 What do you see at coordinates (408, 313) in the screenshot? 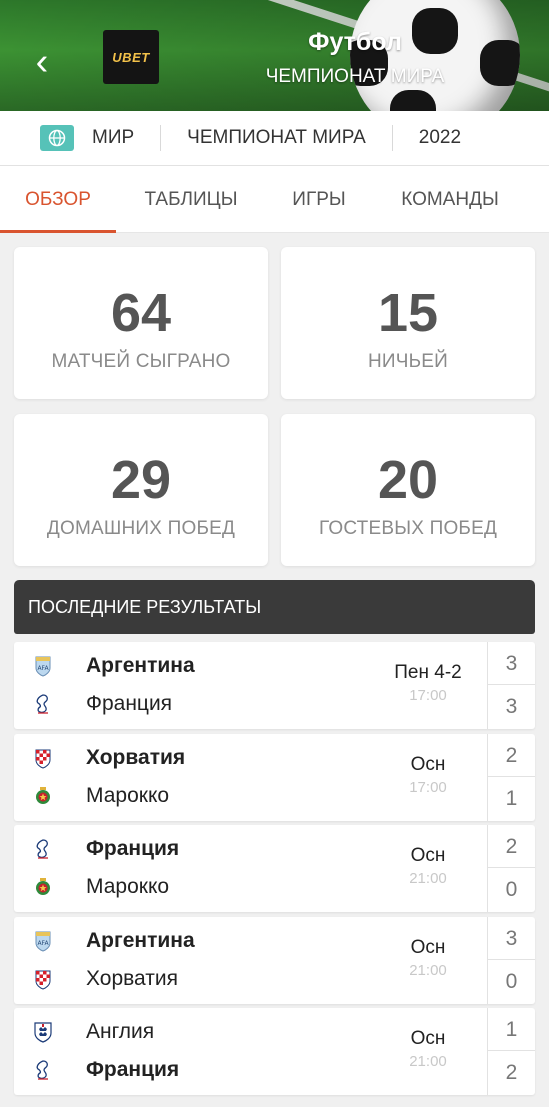
I see `stat-value: 15` at bounding box center [408, 313].